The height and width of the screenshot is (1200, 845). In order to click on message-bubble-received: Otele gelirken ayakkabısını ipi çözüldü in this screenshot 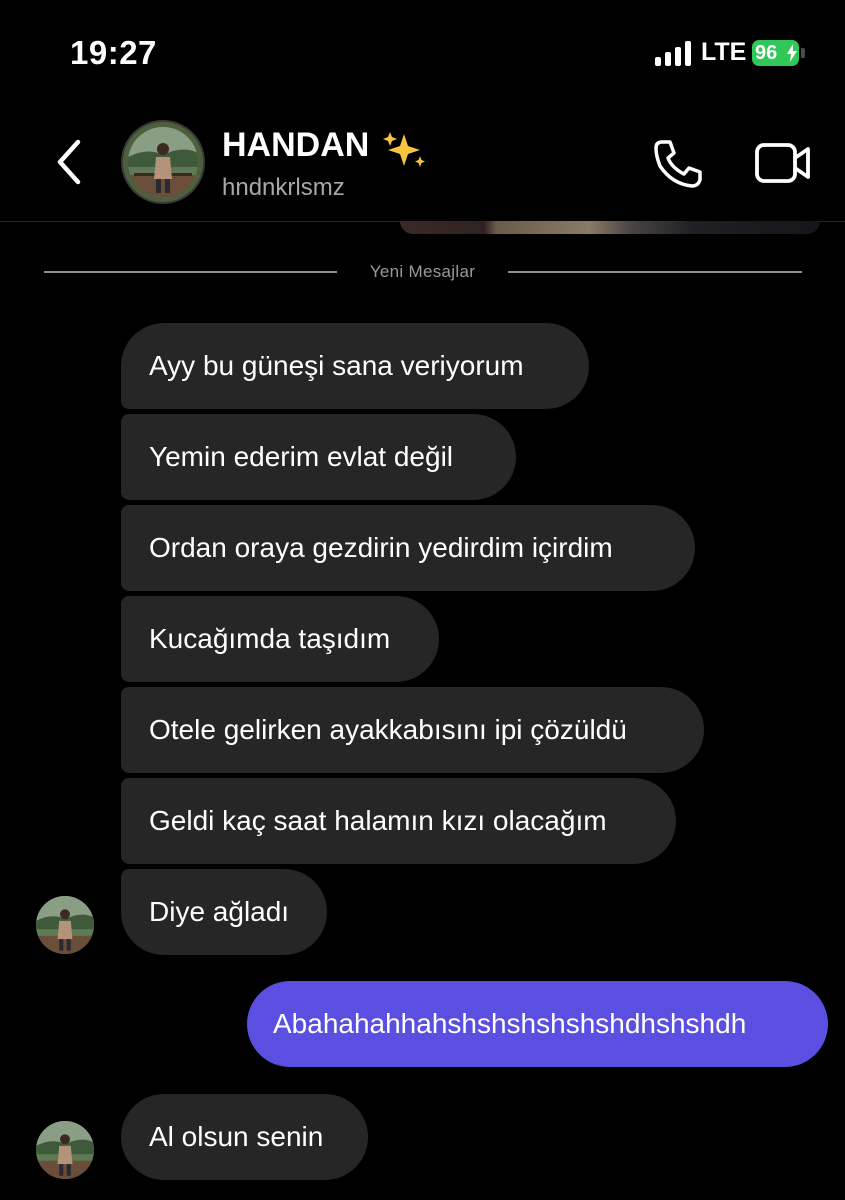, I will do `click(412, 730)`.